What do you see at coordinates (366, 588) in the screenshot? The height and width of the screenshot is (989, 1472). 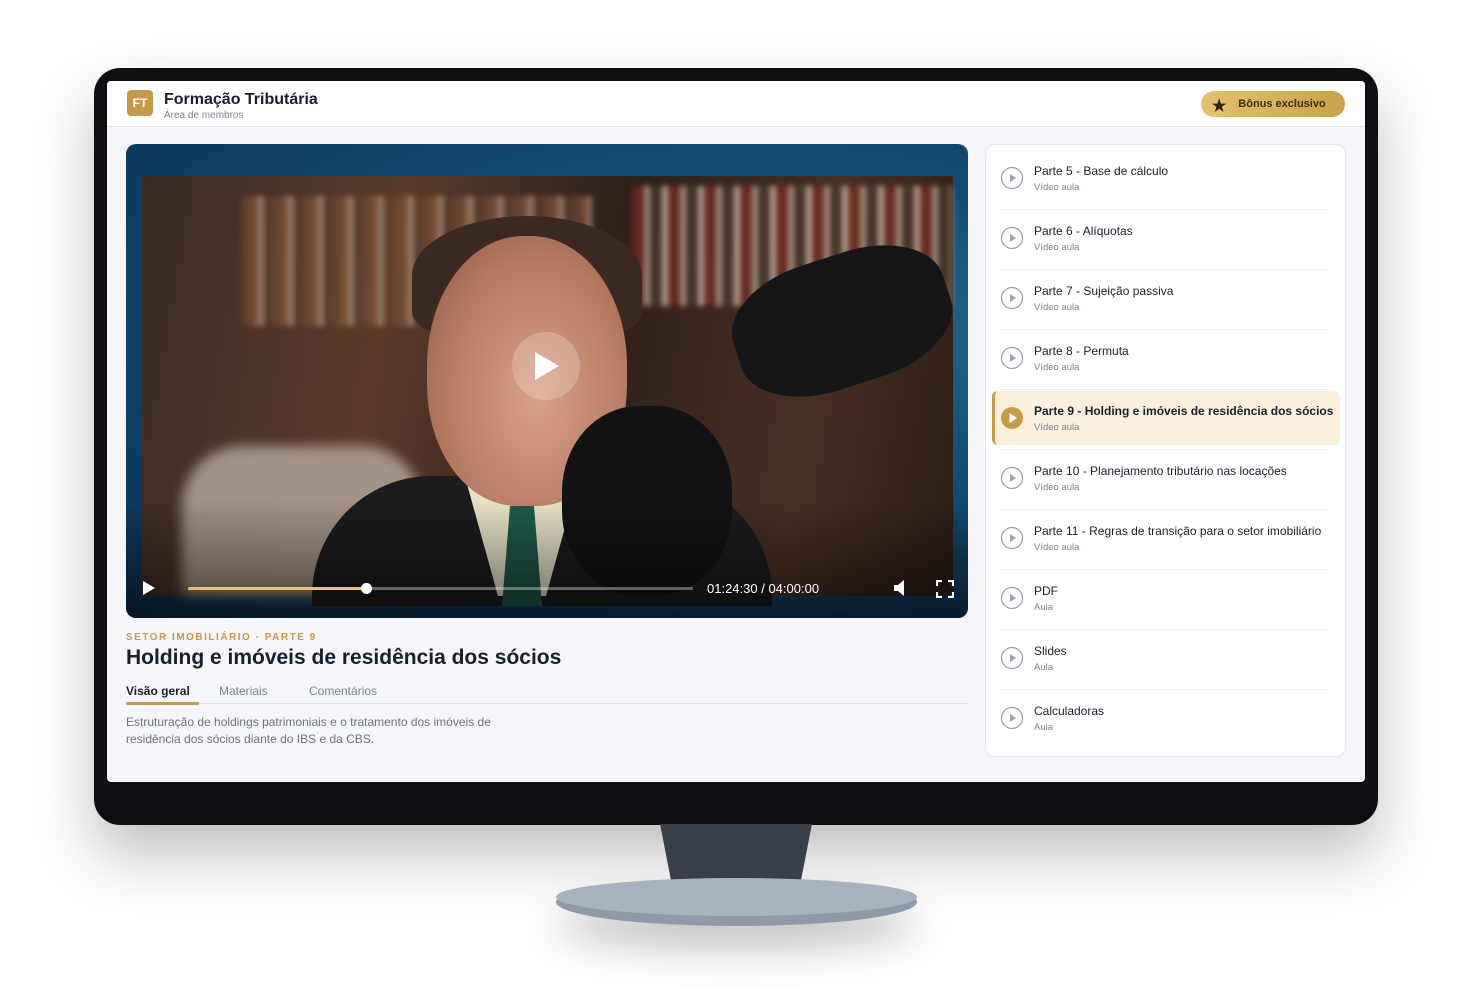 I see `progress-handle` at bounding box center [366, 588].